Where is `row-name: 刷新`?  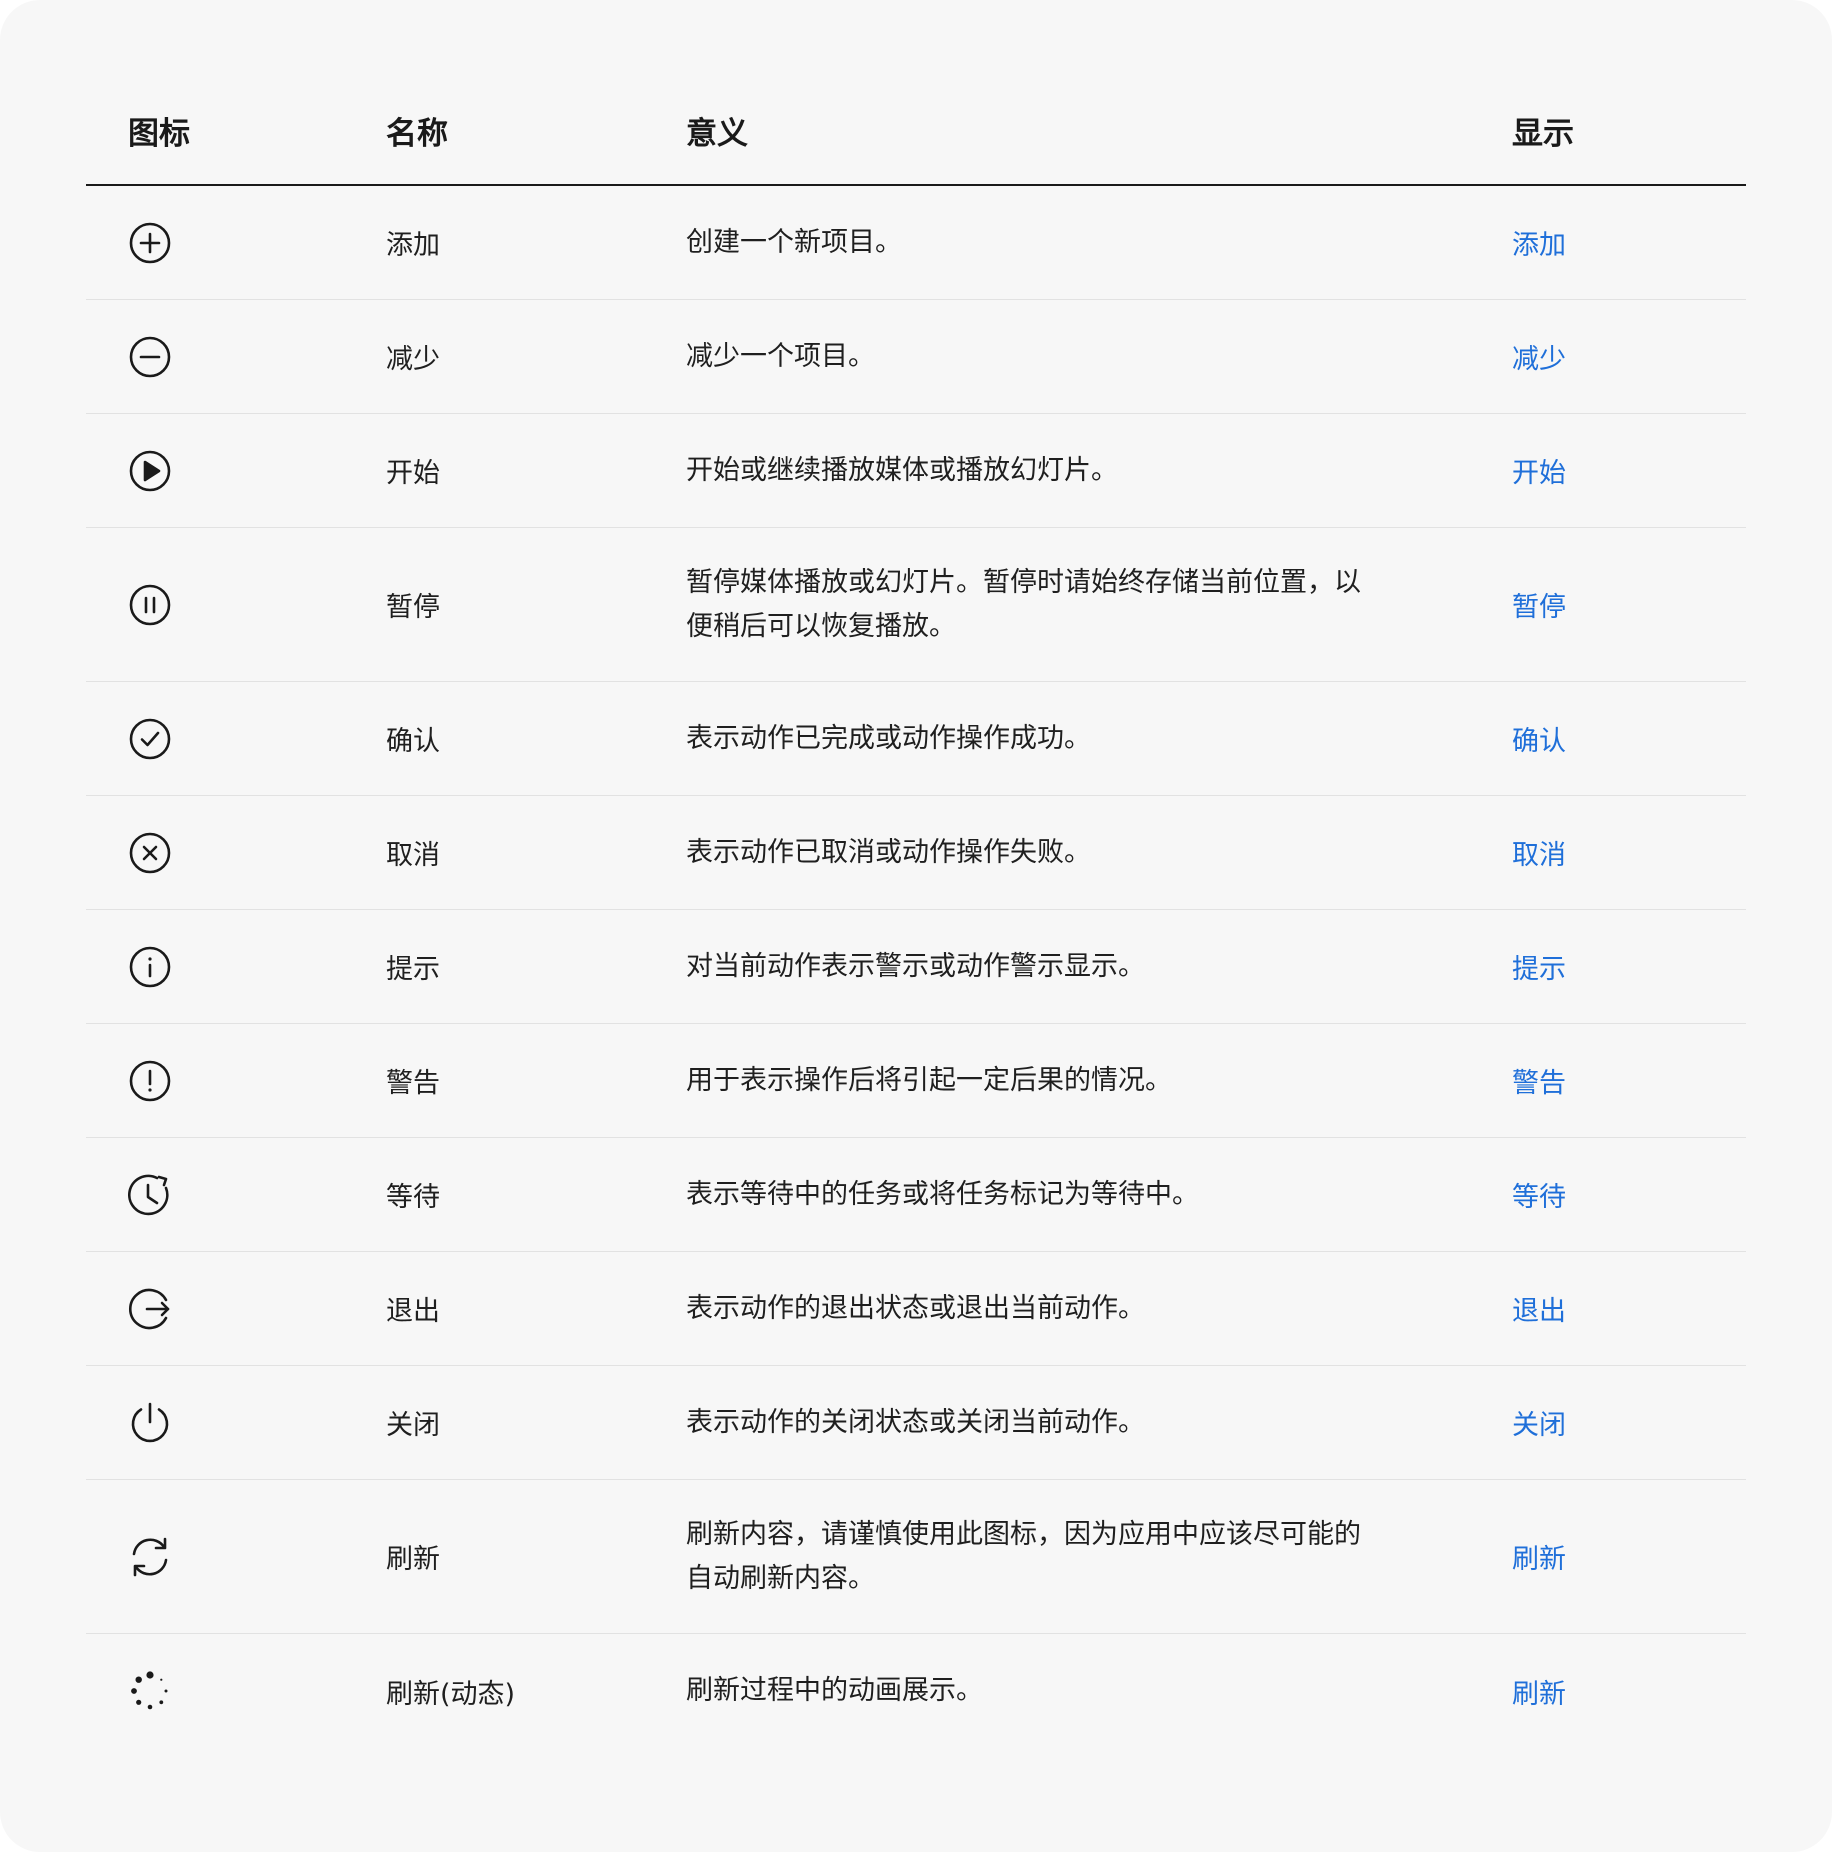 row-name: 刷新 is located at coordinates (413, 1559).